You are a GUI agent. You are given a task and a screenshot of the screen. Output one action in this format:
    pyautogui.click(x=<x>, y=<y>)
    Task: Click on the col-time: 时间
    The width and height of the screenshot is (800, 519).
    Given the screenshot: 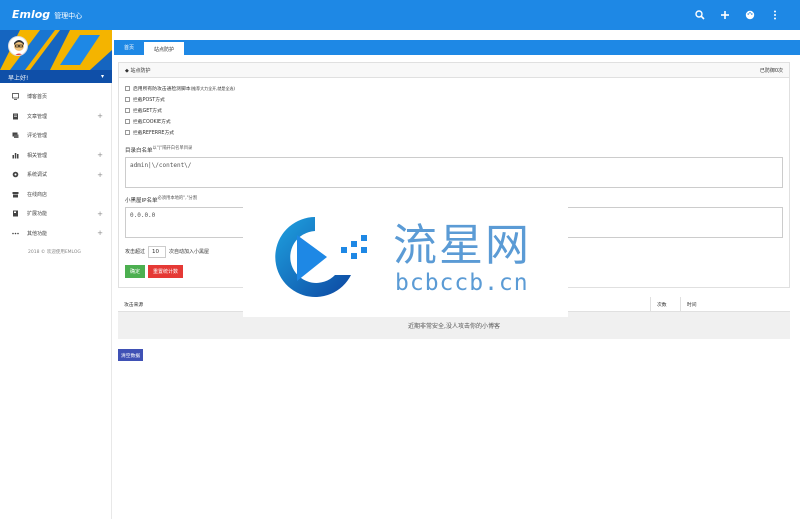 What is the action you would take?
    pyautogui.click(x=735, y=304)
    